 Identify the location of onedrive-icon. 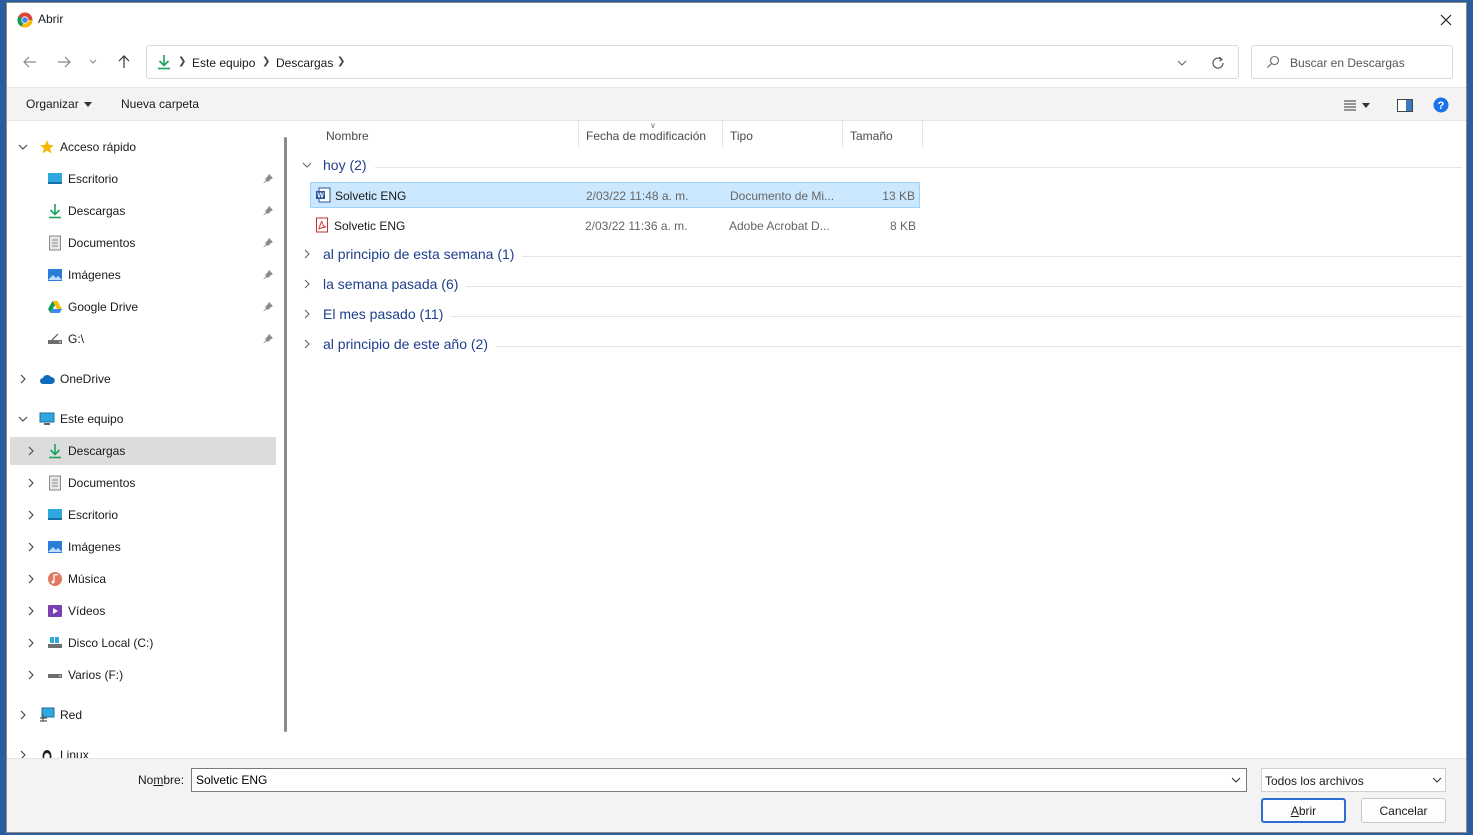
(47, 379).